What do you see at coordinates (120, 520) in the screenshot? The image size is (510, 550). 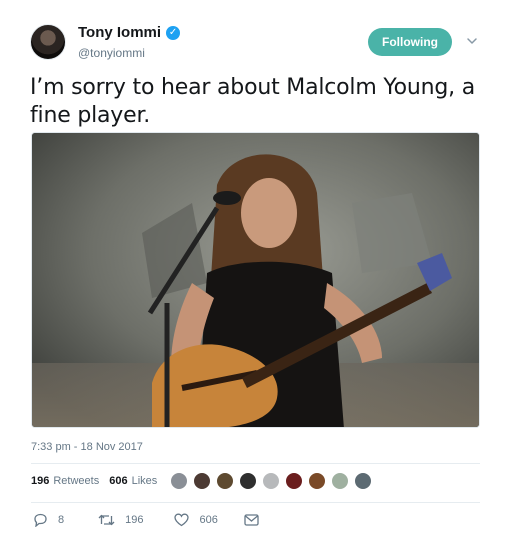 I see `retweet-button: 196` at bounding box center [120, 520].